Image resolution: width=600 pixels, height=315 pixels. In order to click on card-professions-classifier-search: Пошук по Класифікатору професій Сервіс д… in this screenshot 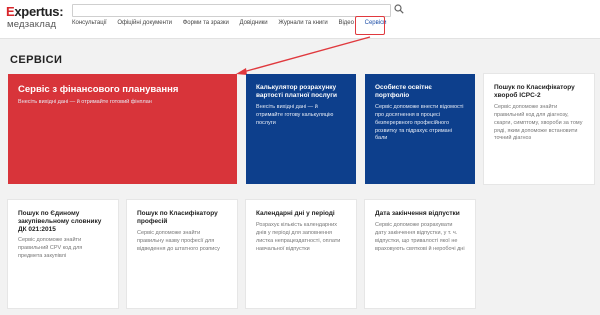, I will do `click(182, 254)`.